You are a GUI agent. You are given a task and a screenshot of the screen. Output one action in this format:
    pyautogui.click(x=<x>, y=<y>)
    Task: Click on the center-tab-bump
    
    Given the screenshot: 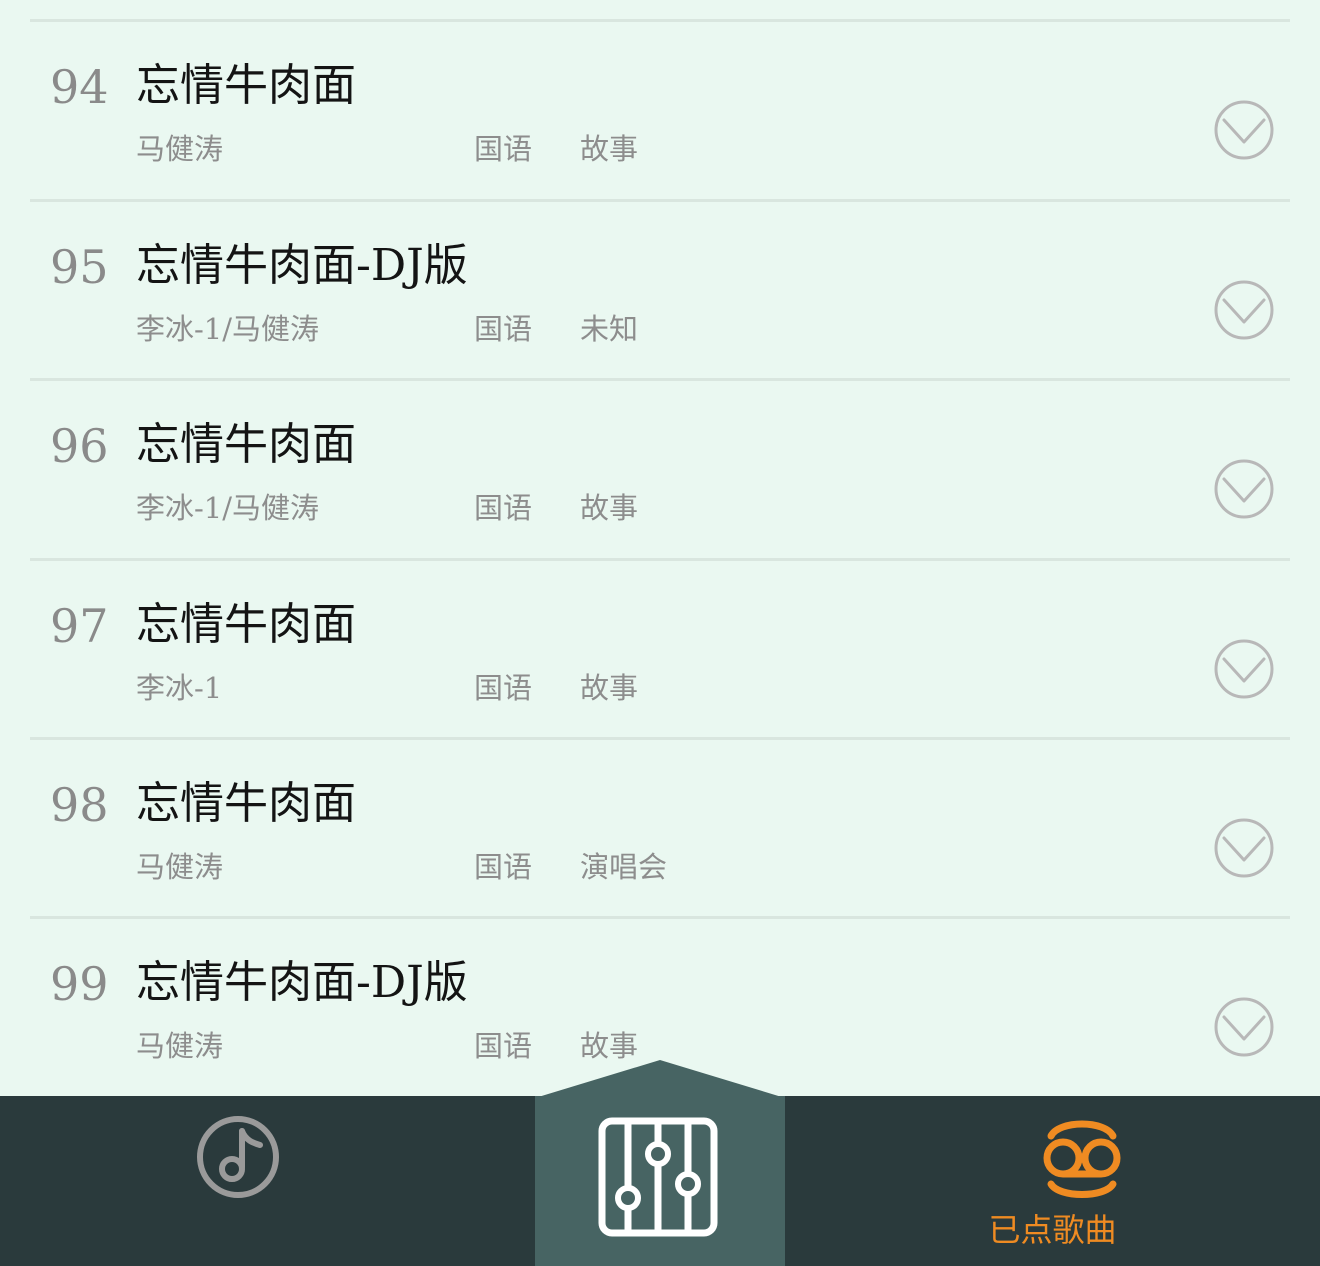 What is the action you would take?
    pyautogui.click(x=660, y=1079)
    